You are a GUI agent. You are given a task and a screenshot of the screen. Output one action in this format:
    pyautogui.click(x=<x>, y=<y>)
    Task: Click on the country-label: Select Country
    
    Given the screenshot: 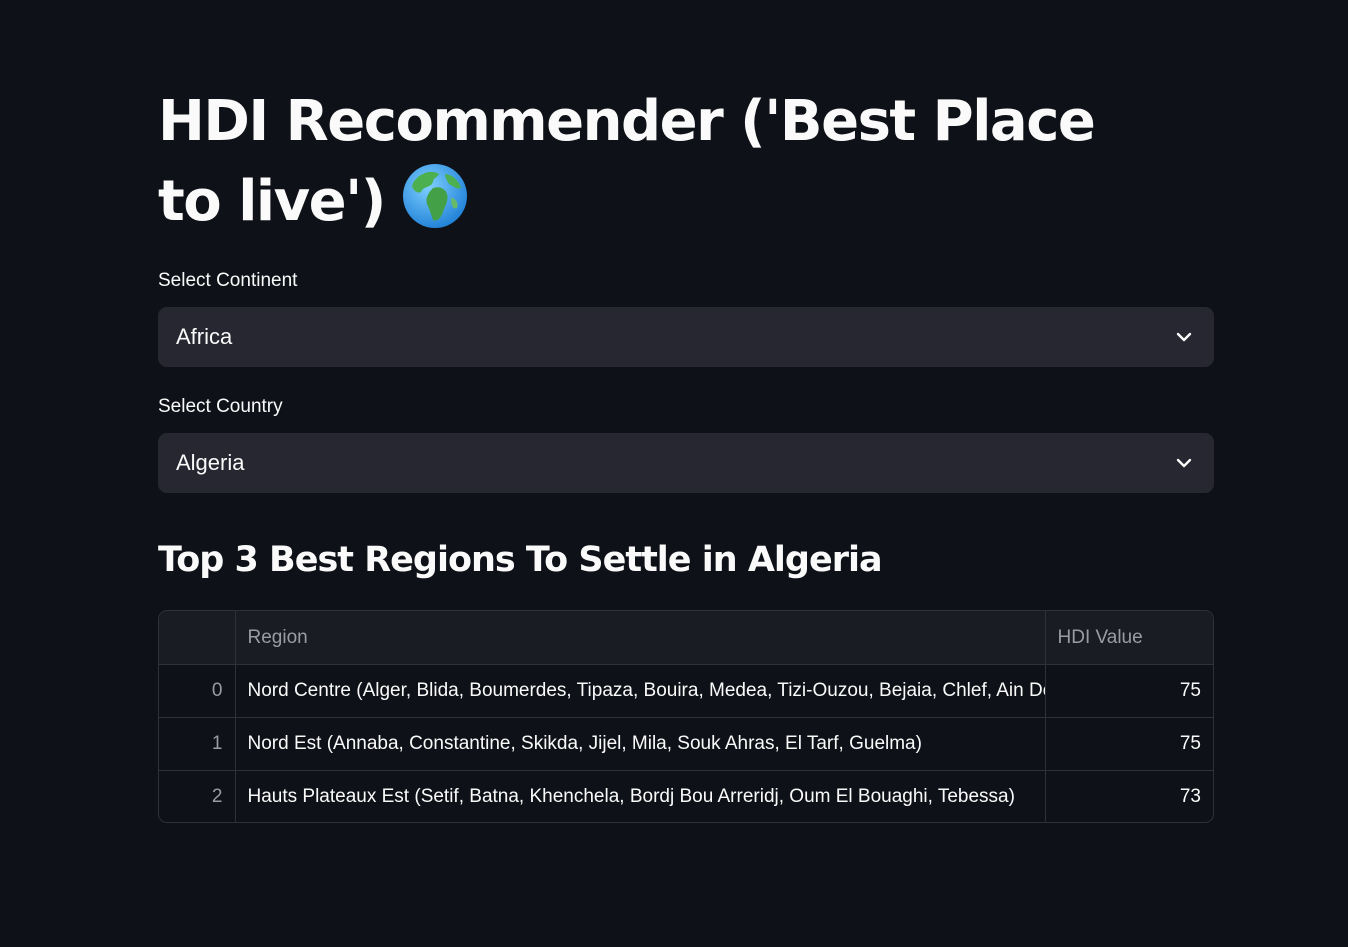 What is the action you would take?
    pyautogui.click(x=220, y=406)
    